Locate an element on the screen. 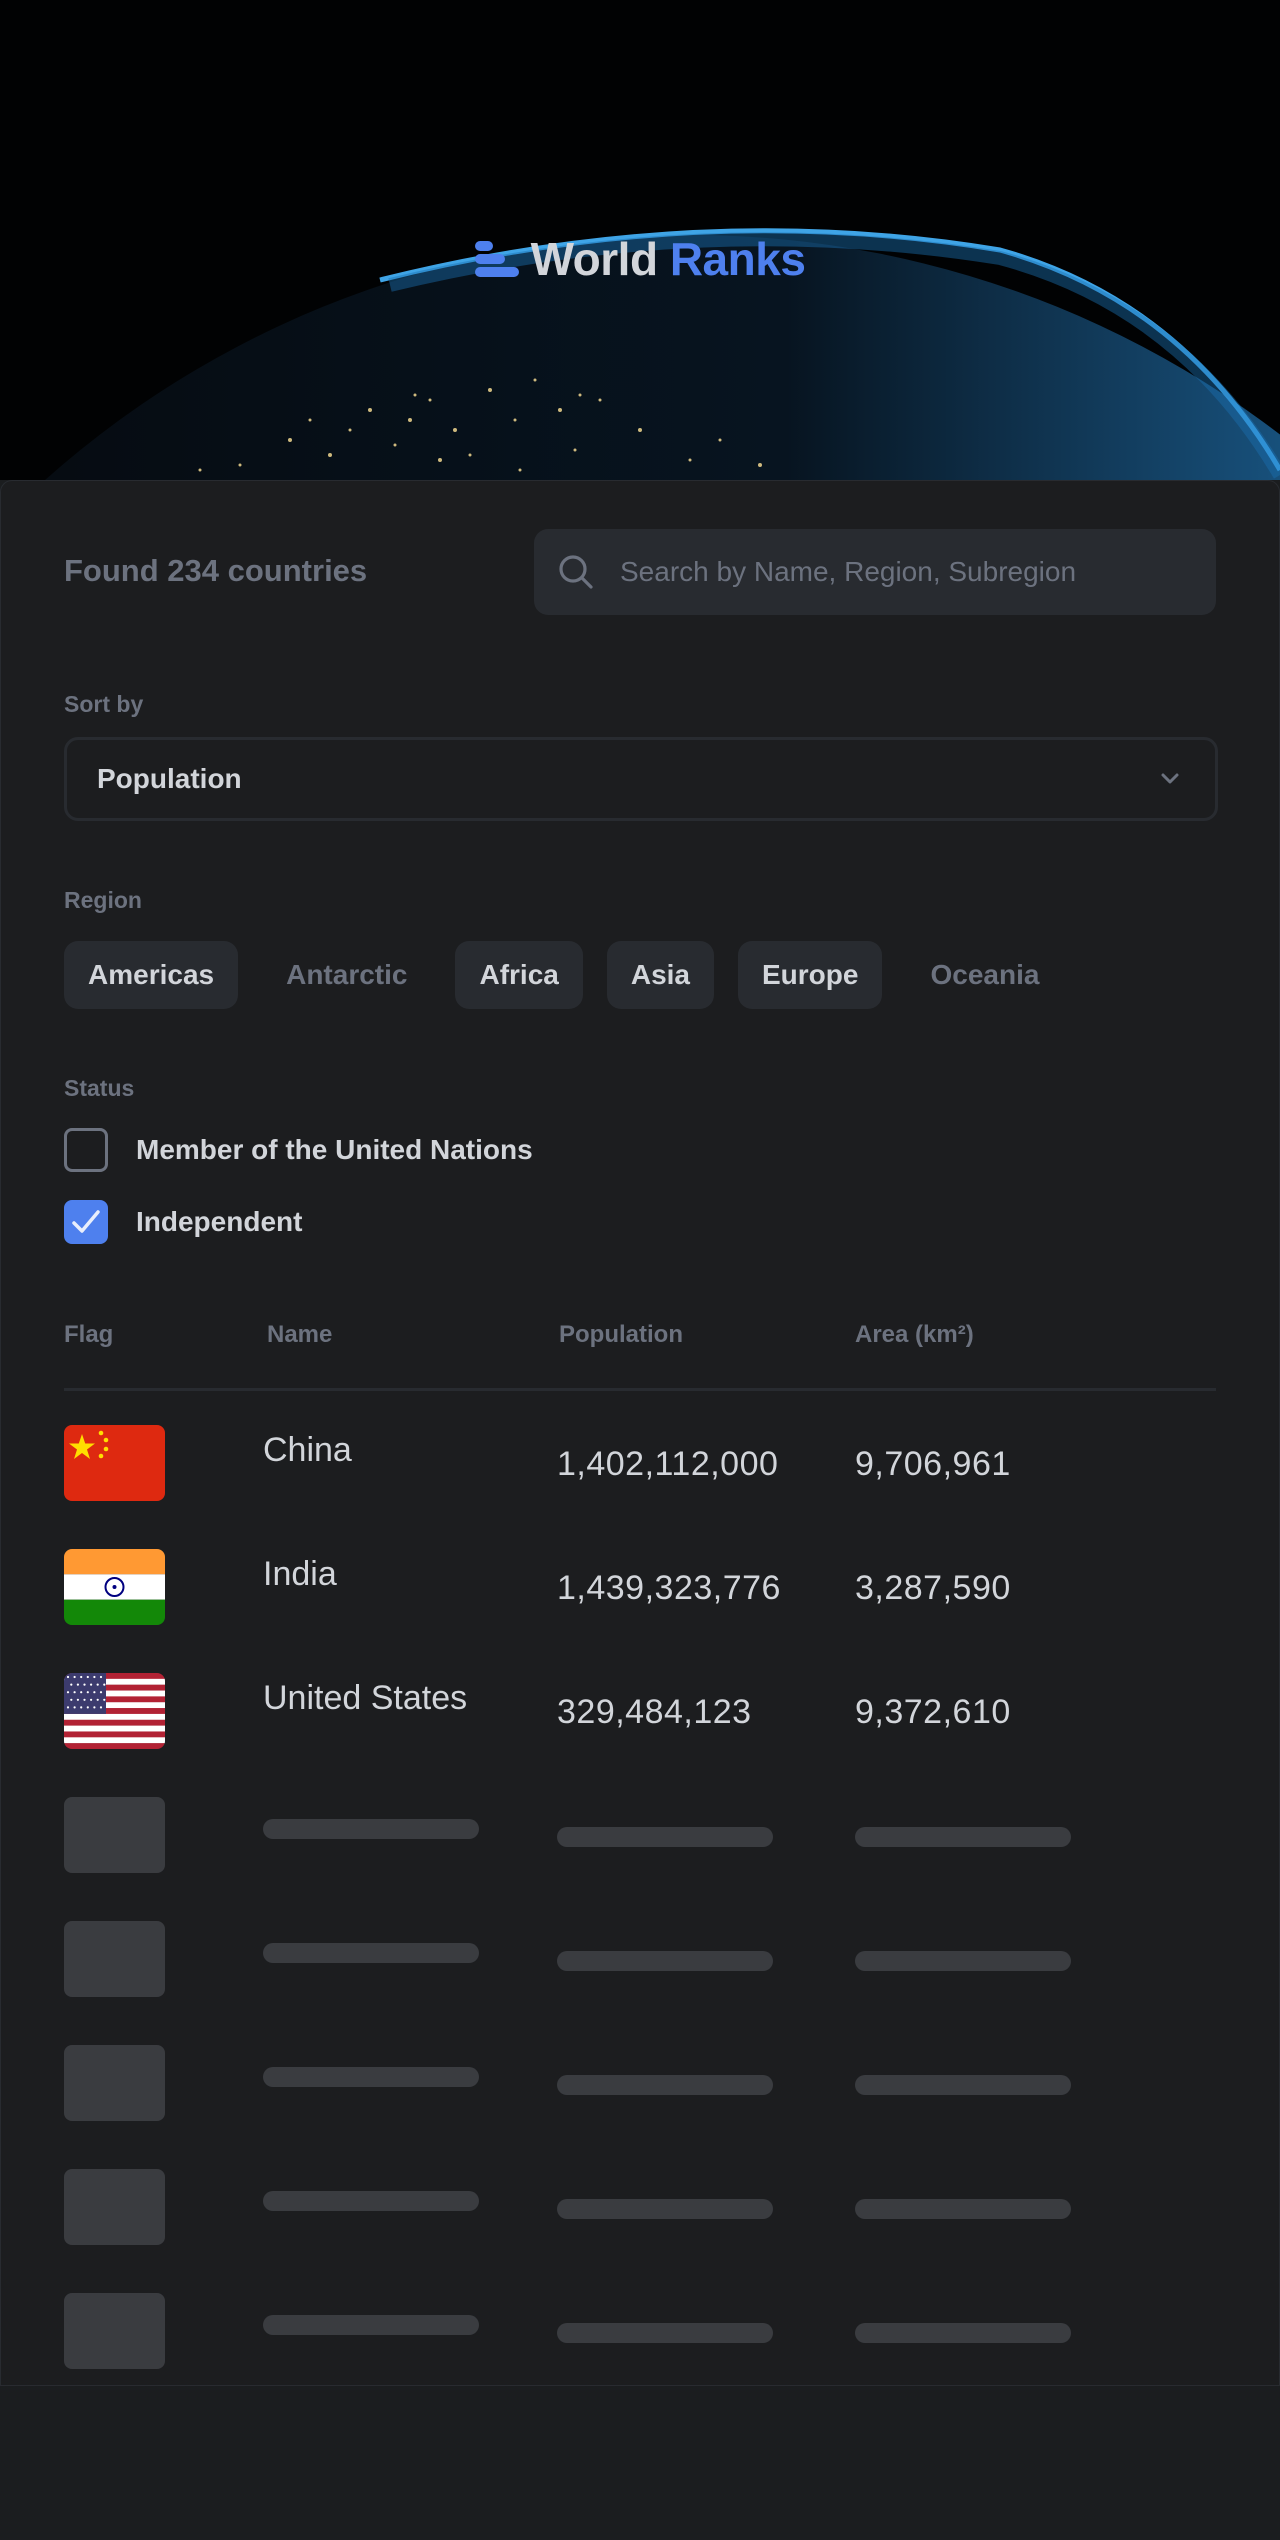 The image size is (1280, 2540). column-header-area: Area (km²) is located at coordinates (914, 1335).